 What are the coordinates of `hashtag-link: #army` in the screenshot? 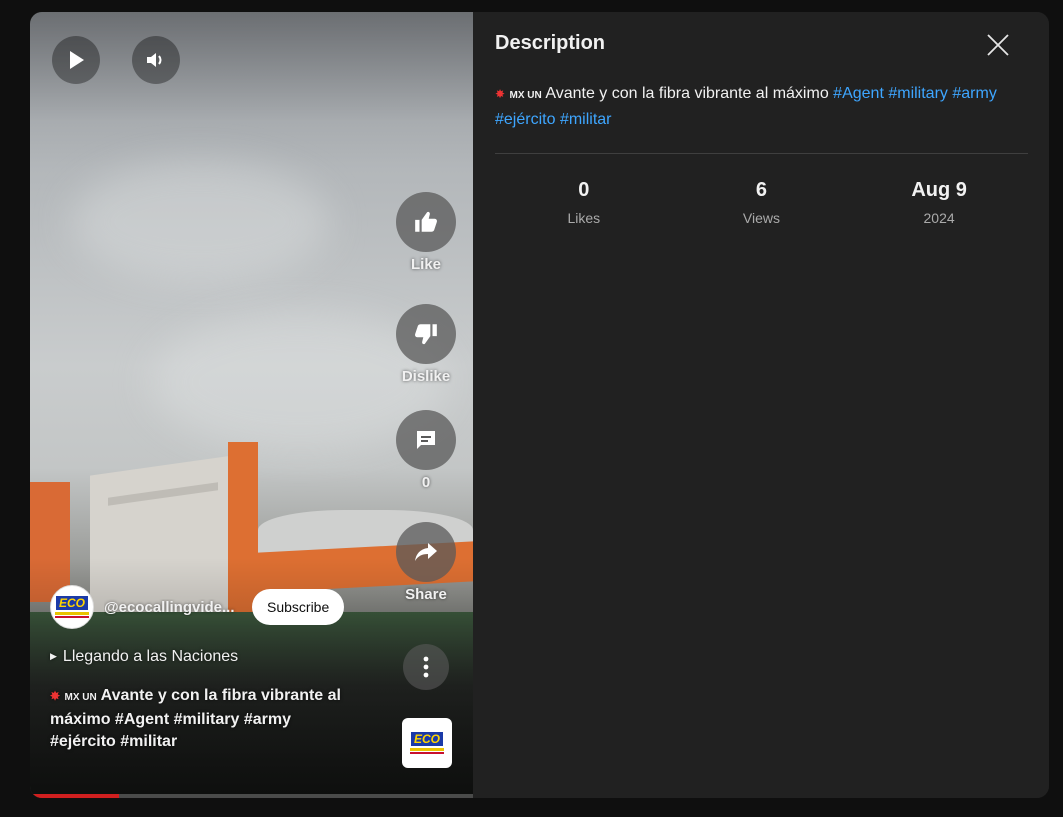 It's located at (974, 93).